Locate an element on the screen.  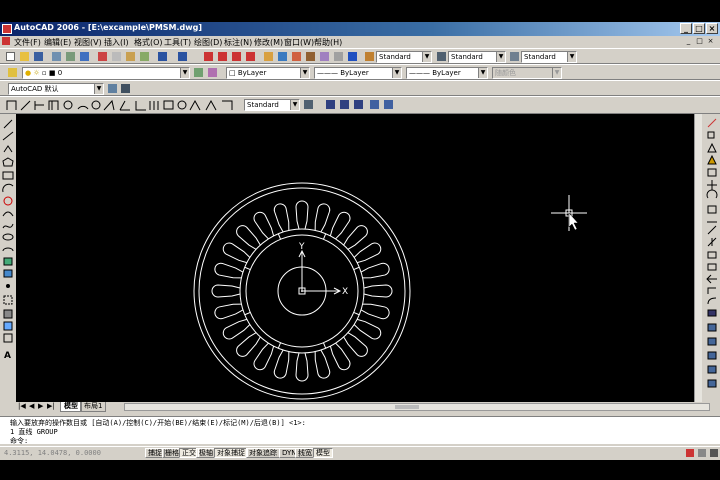
arc-length-icon is located at coordinates (83, 107).